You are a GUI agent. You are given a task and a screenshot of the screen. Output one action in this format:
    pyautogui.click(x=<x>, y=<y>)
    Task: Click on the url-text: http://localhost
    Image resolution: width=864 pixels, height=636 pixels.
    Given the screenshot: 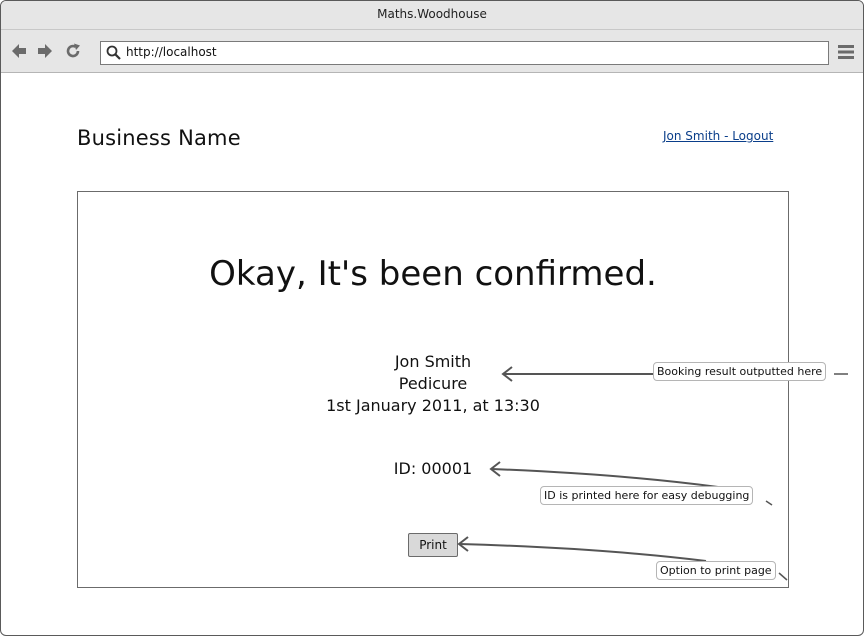 What is the action you would take?
    pyautogui.click(x=171, y=52)
    